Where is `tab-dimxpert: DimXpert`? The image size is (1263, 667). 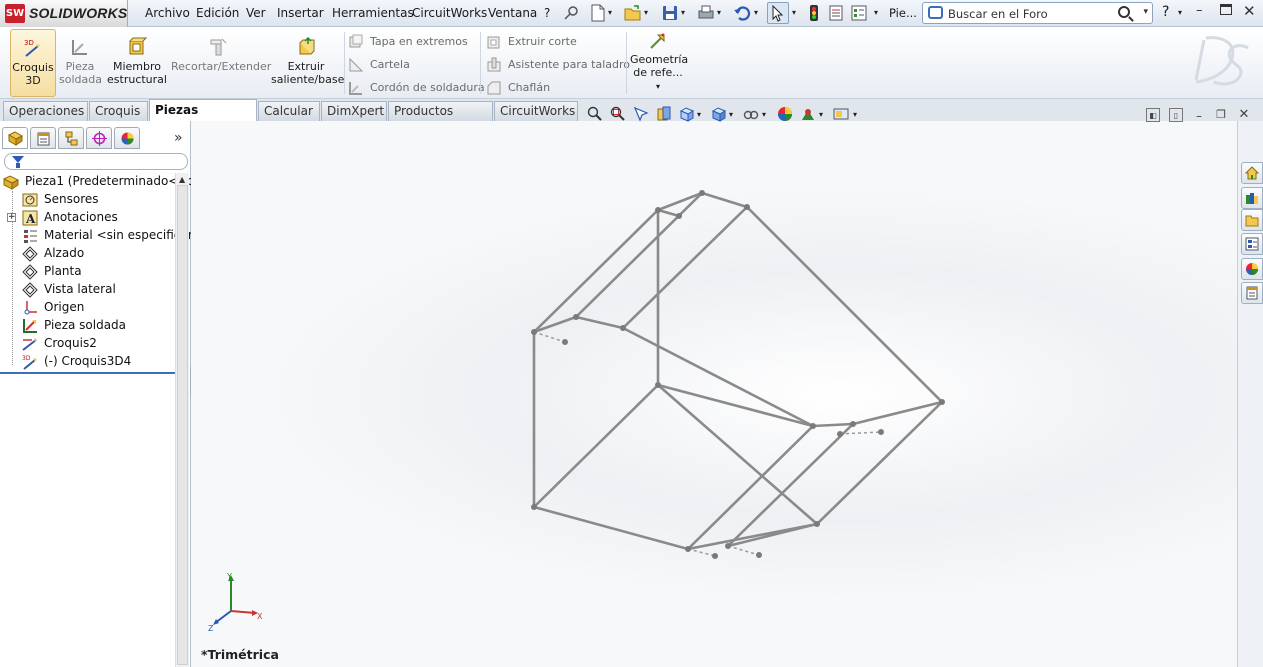 tab-dimxpert: DimXpert is located at coordinates (354, 111).